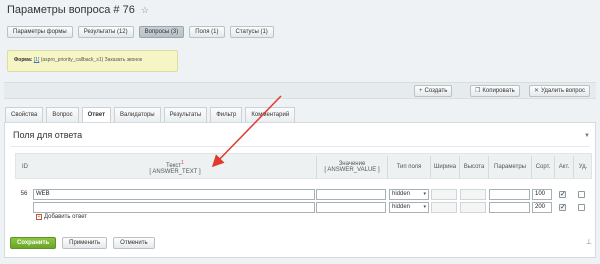 This screenshot has height=264, width=600. I want to click on create-label: Создать, so click(436, 91).